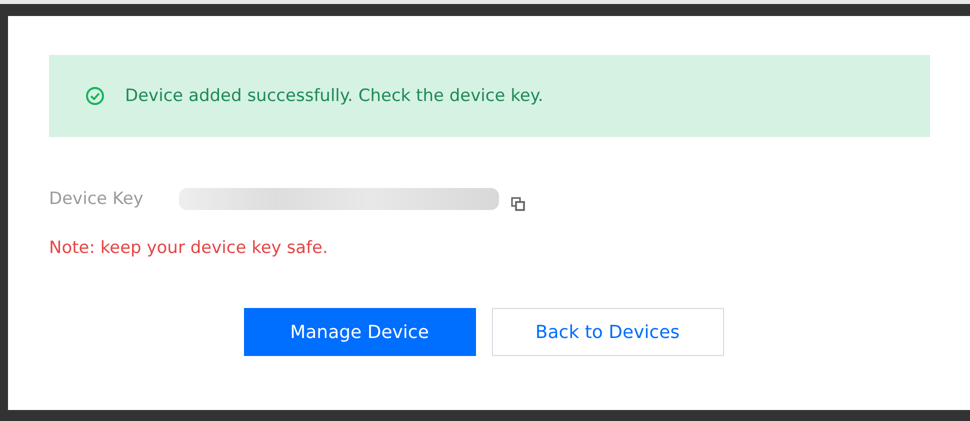  Describe the element at coordinates (96, 199) in the screenshot. I see `device-key-label: Device Key` at that location.